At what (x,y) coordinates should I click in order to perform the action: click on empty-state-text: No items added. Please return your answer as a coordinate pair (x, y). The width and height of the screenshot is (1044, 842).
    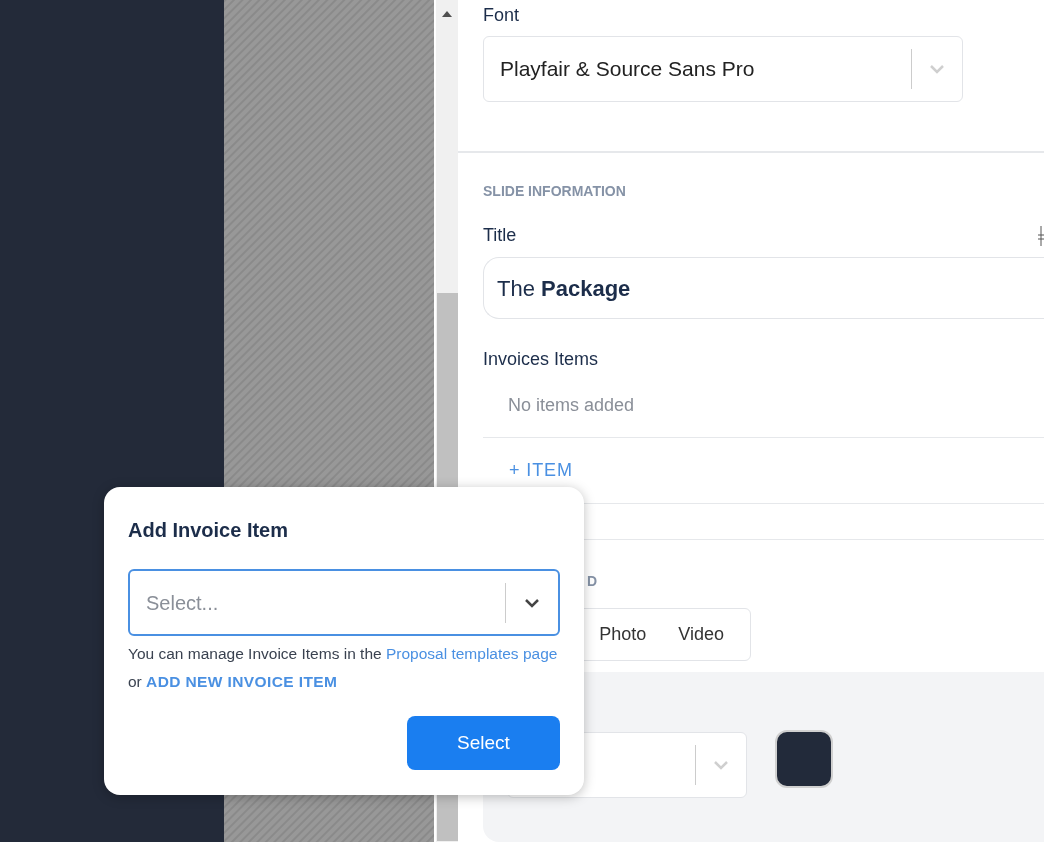
    Looking at the image, I should click on (763, 415).